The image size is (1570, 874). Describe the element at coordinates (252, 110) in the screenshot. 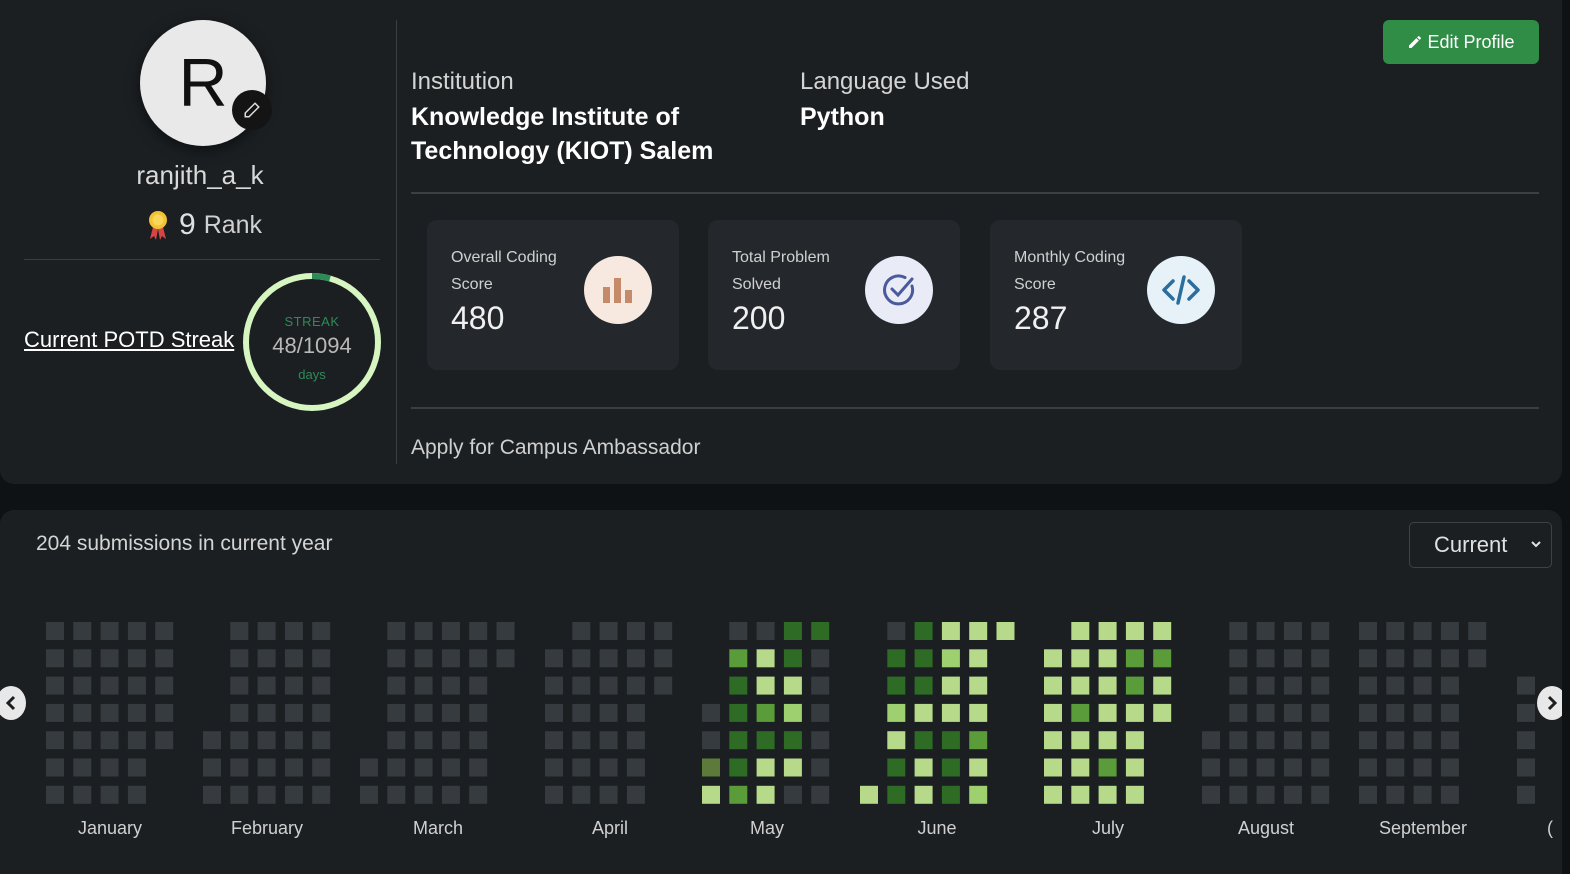

I see `avatar-edit-button` at that location.